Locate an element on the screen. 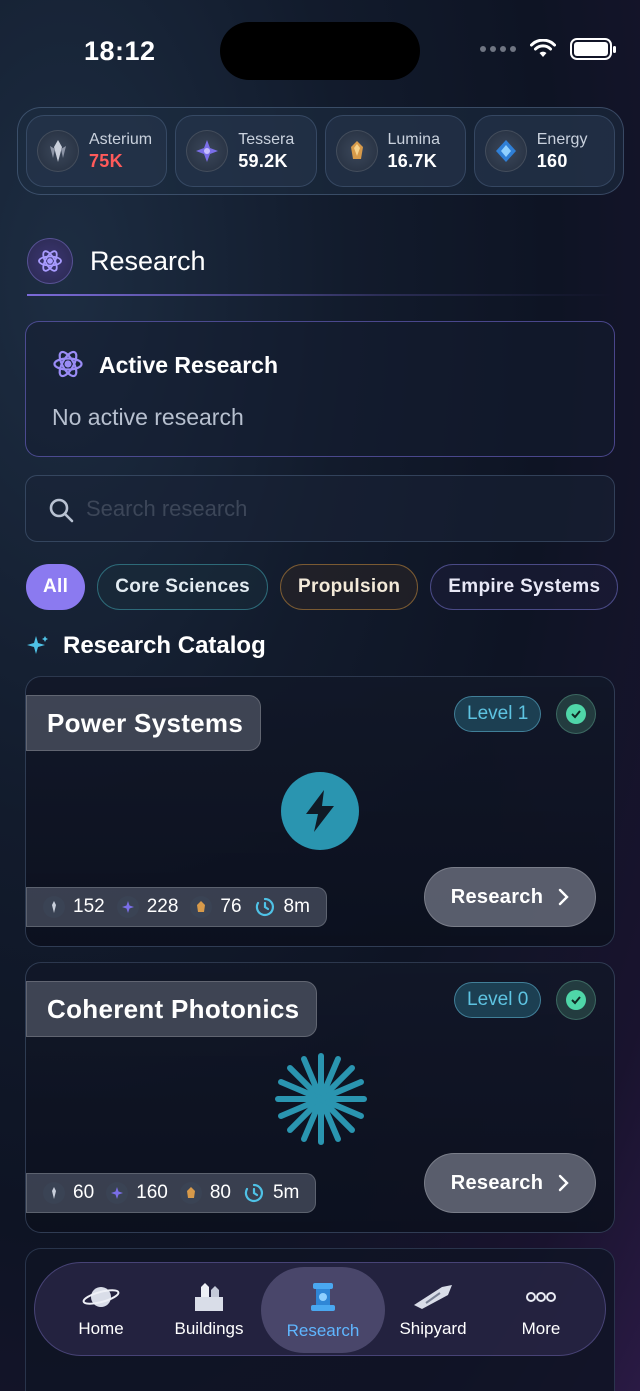 The image size is (640, 1391). status-time: 18:12 is located at coordinates (120, 51).